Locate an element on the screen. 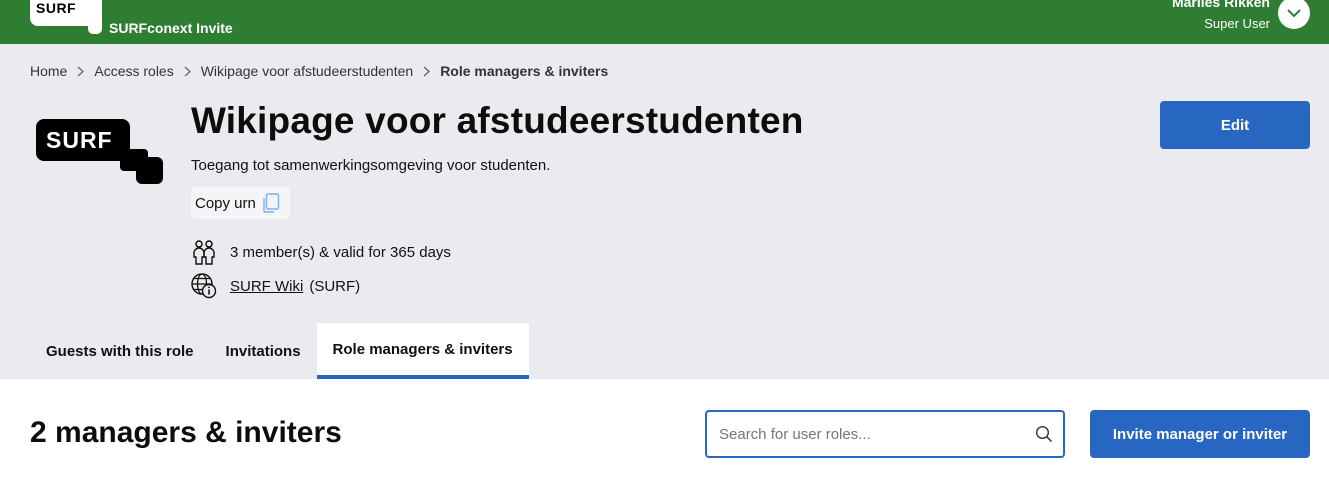  globe-info-icon is located at coordinates (204, 286).